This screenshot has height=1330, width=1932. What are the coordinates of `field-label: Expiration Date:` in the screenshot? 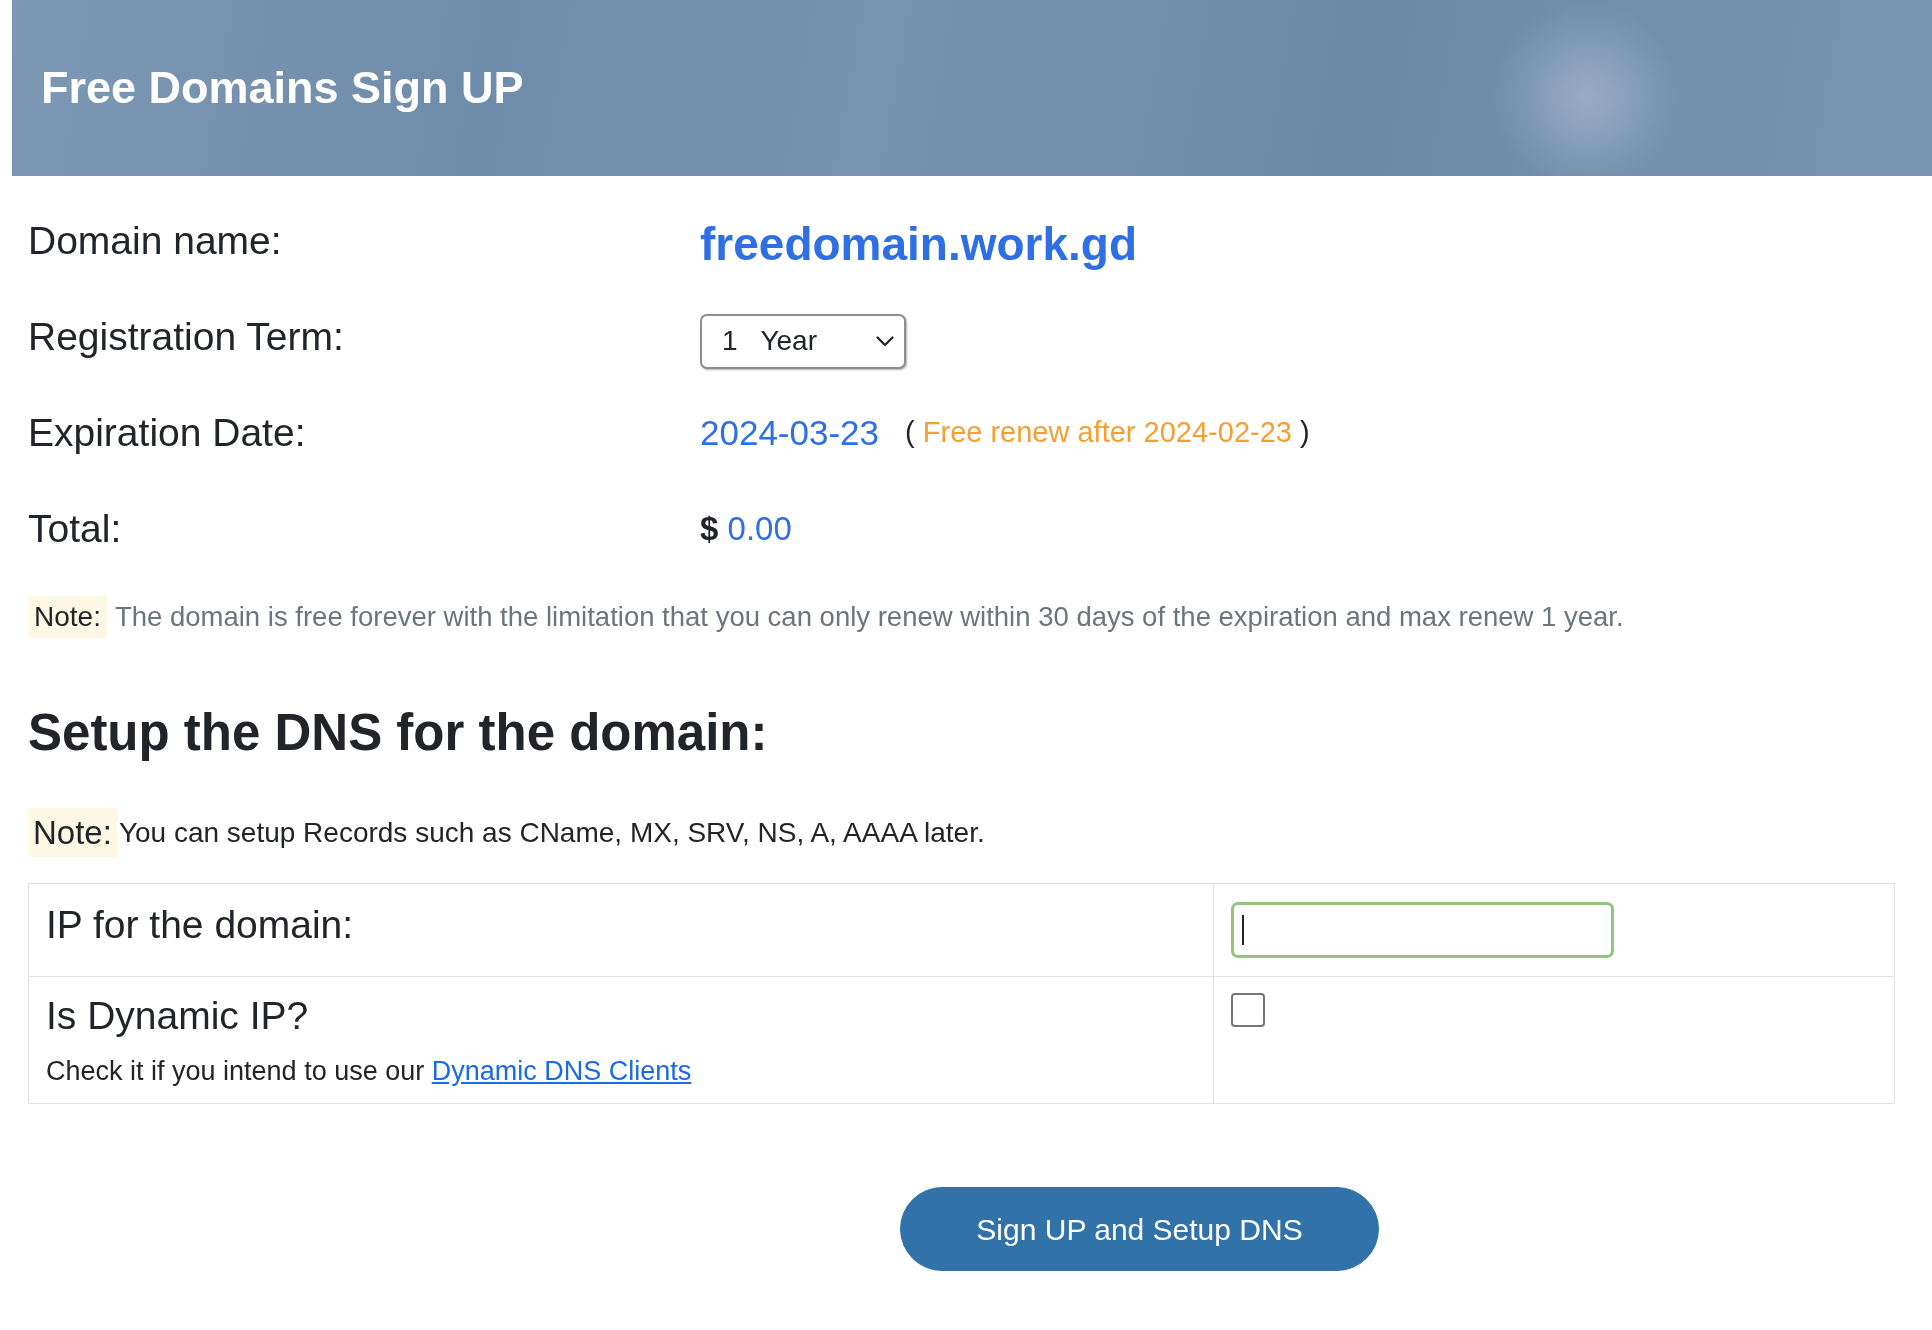 It's located at (167, 432).